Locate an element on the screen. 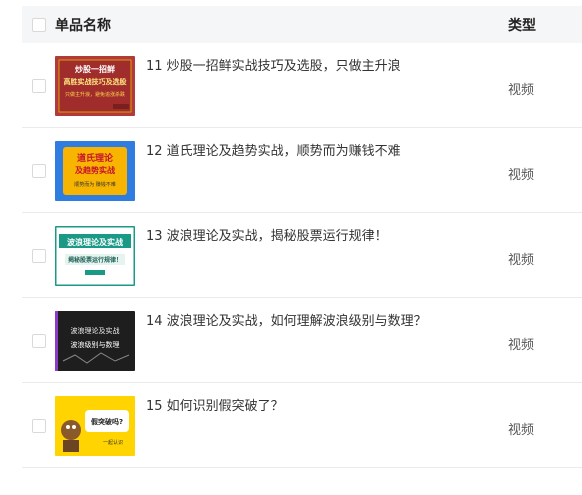  thumbnail-image: 假突破吗? 一起认识 is located at coordinates (95, 426).